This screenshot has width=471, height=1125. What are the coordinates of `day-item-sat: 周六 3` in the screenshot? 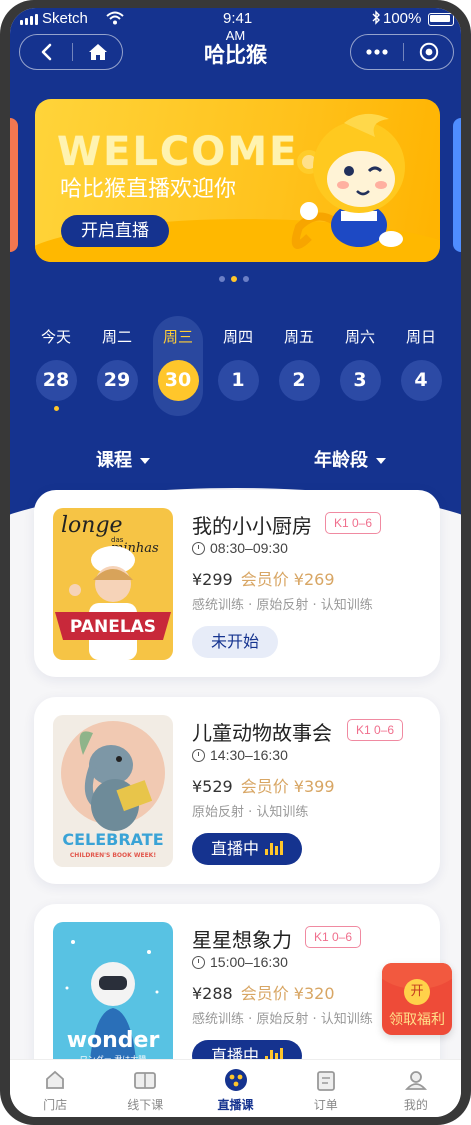 It's located at (360, 361).